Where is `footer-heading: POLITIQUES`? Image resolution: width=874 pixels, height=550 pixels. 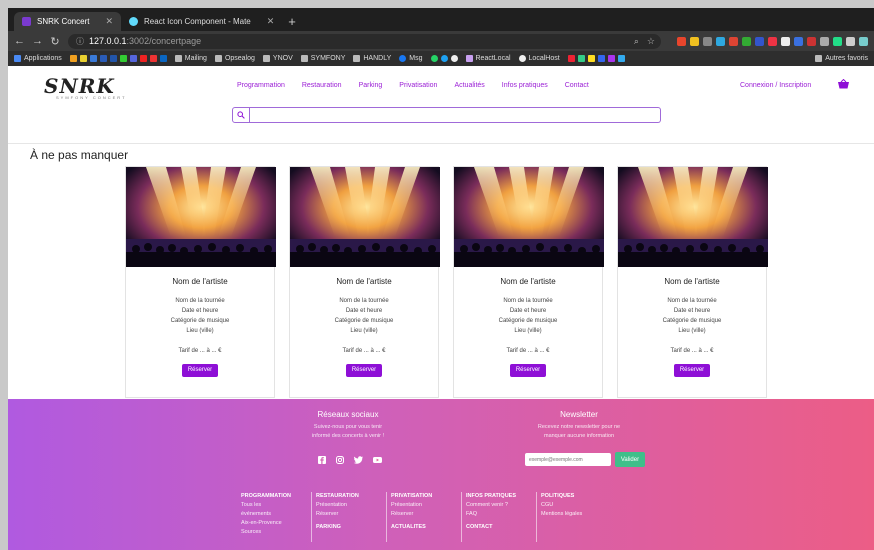 footer-heading: POLITIQUES is located at coordinates (561, 496).